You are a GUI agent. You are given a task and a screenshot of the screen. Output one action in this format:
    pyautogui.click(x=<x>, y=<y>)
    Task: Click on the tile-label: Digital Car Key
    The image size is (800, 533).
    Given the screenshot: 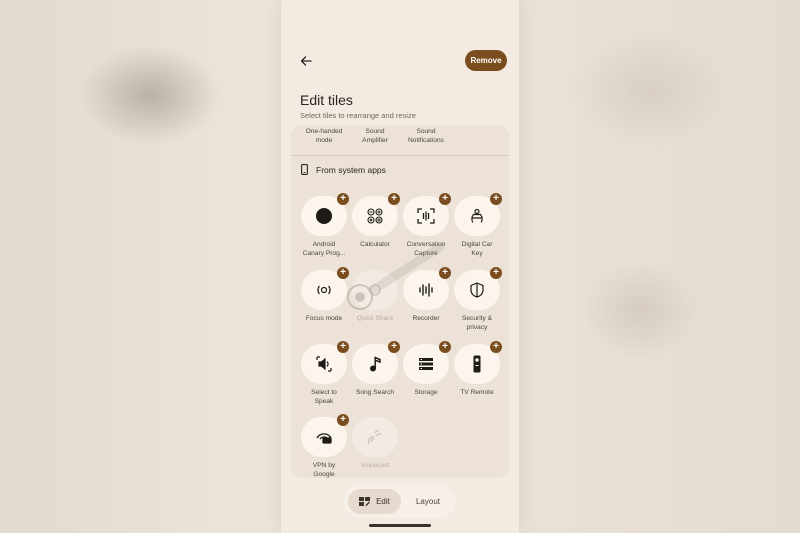 What is the action you would take?
    pyautogui.click(x=477, y=249)
    